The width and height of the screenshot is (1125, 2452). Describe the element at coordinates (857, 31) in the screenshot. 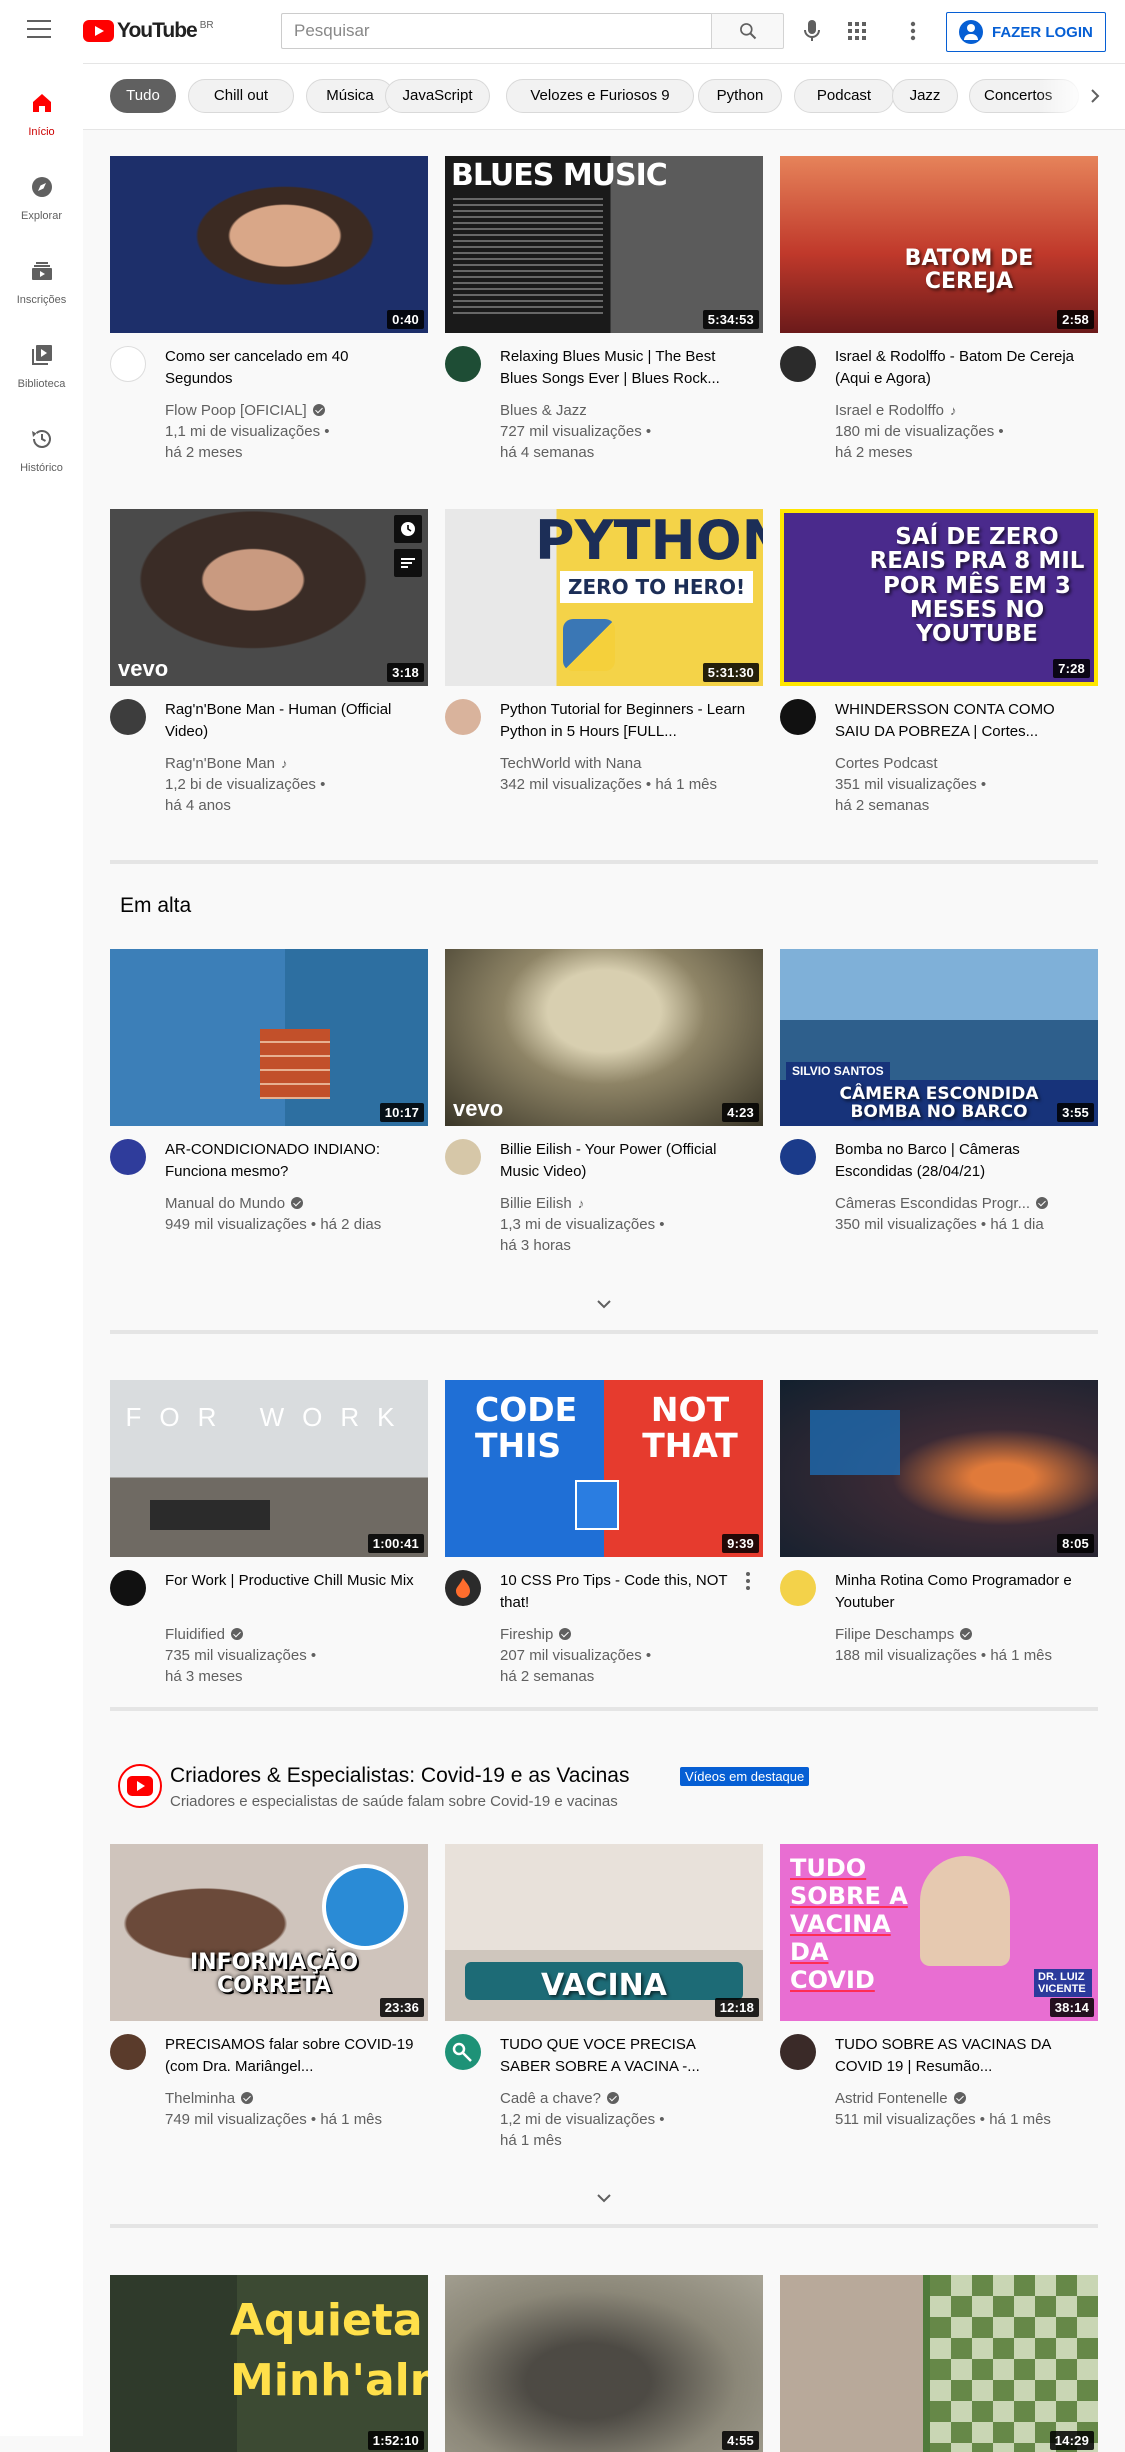

I see `apps-grid-icon` at that location.